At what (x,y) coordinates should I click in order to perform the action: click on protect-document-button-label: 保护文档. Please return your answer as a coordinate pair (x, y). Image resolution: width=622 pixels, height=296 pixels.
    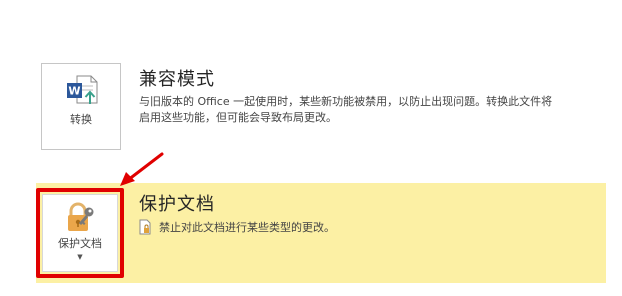
    Looking at the image, I should click on (80, 243).